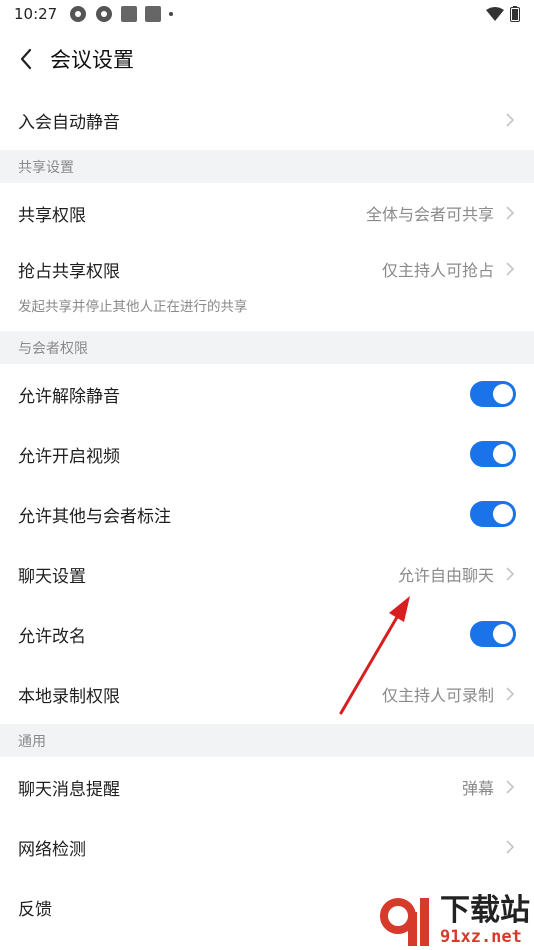 Image resolution: width=534 pixels, height=950 pixels. What do you see at coordinates (495, 14) in the screenshot?
I see `wifi-icon` at bounding box center [495, 14].